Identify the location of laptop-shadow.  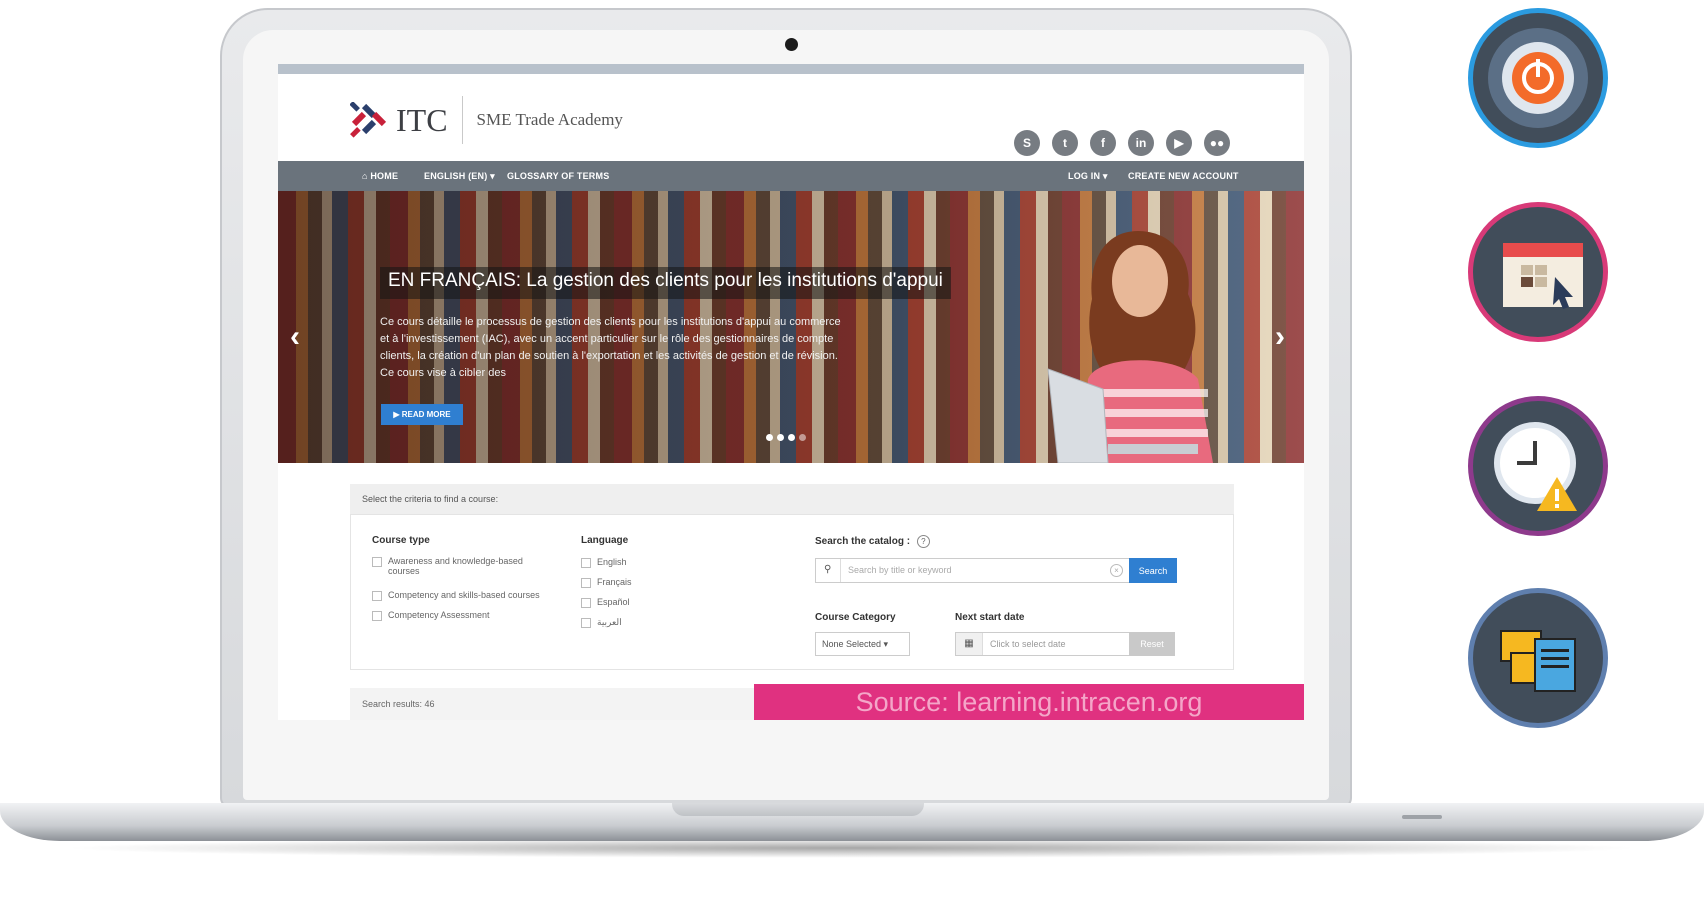
(852, 848).